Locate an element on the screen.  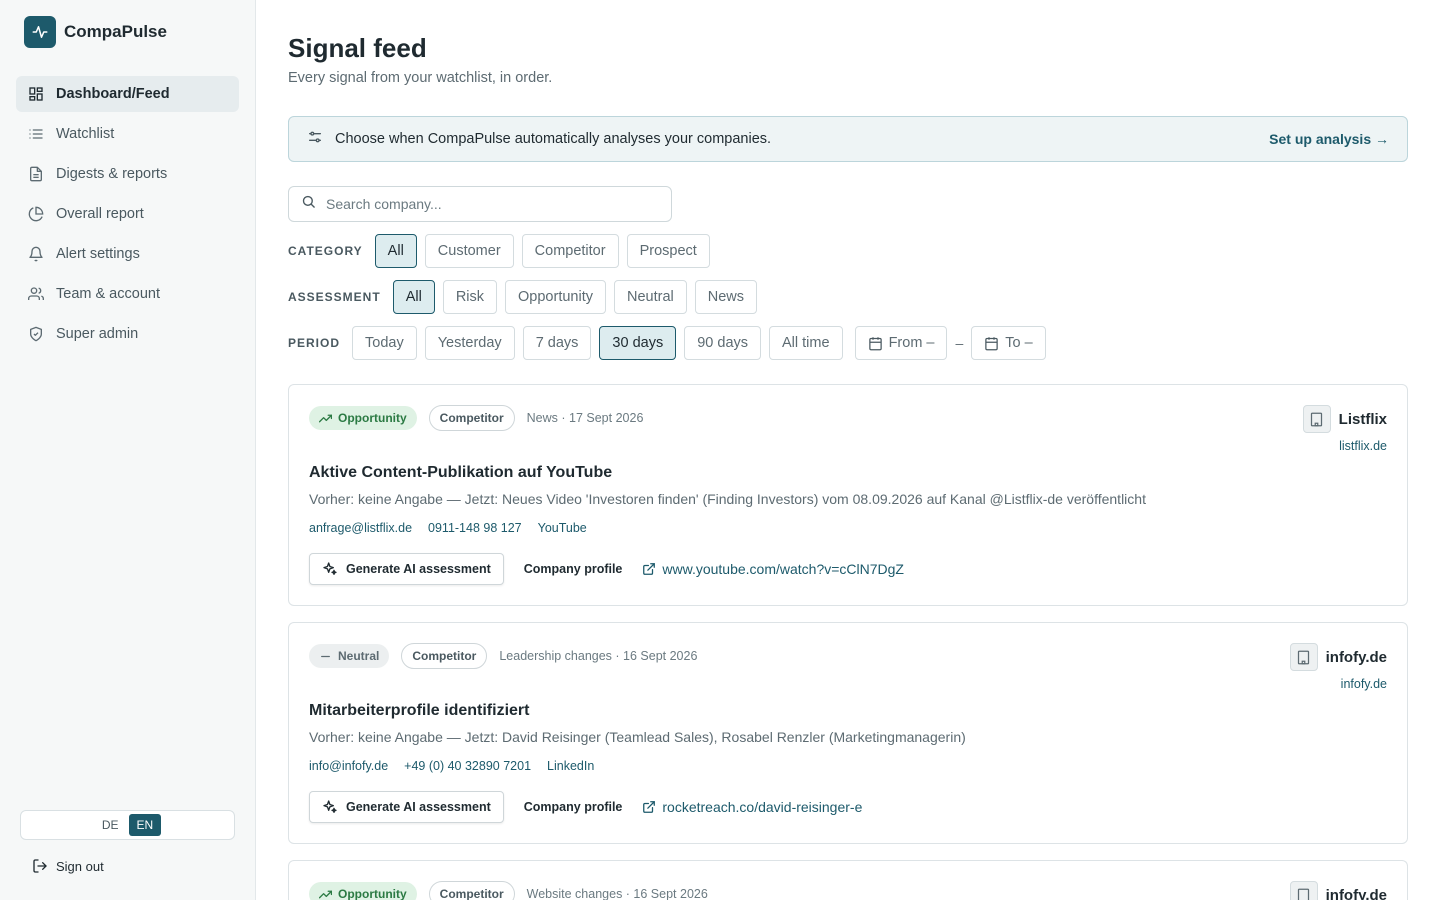
list-icon is located at coordinates (36, 134).